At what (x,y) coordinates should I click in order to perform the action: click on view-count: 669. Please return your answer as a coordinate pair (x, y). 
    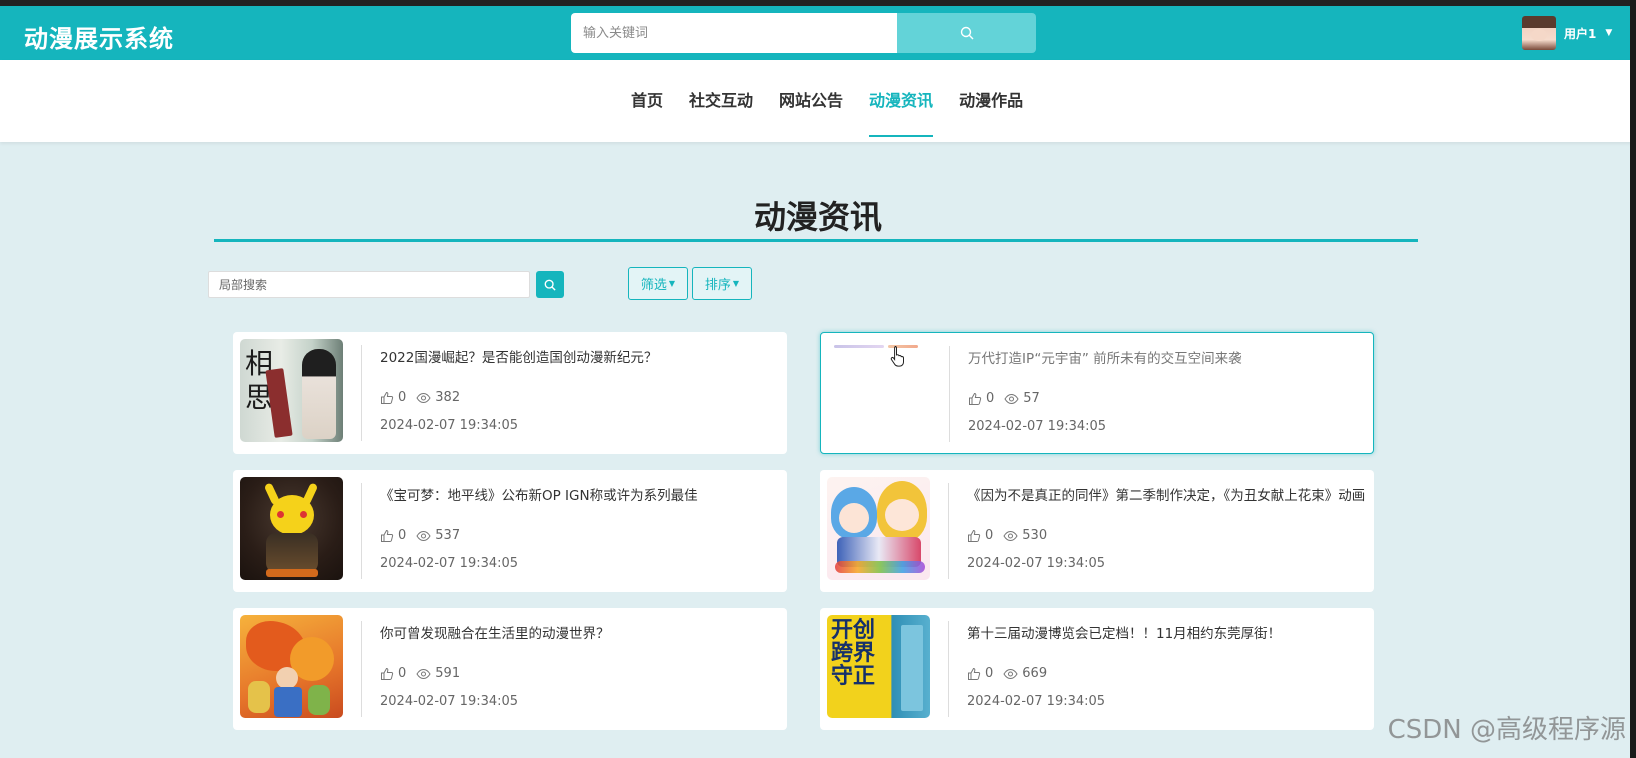
    Looking at the image, I should click on (1035, 673).